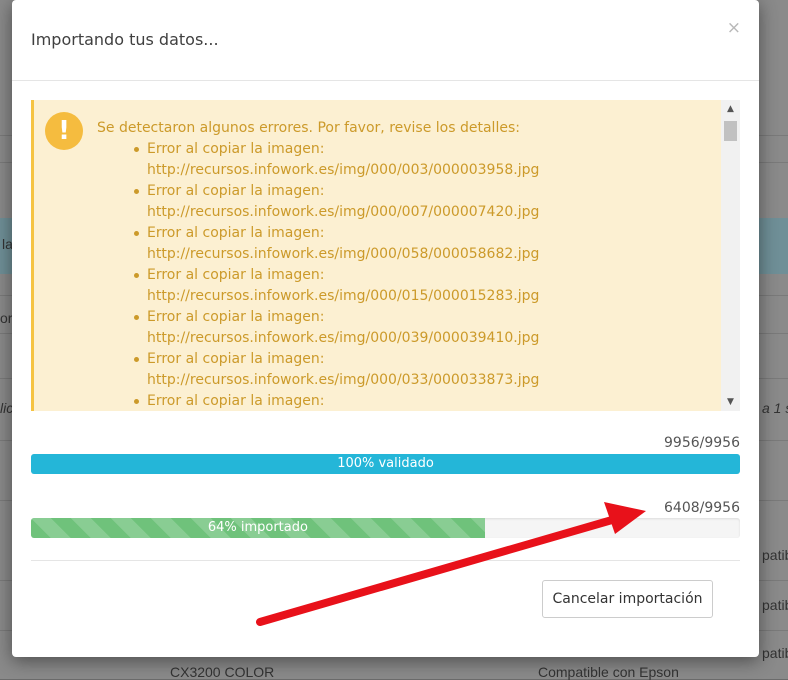 This screenshot has height=680, width=788. Describe the element at coordinates (625, 518) in the screenshot. I see `arrow-head` at that location.